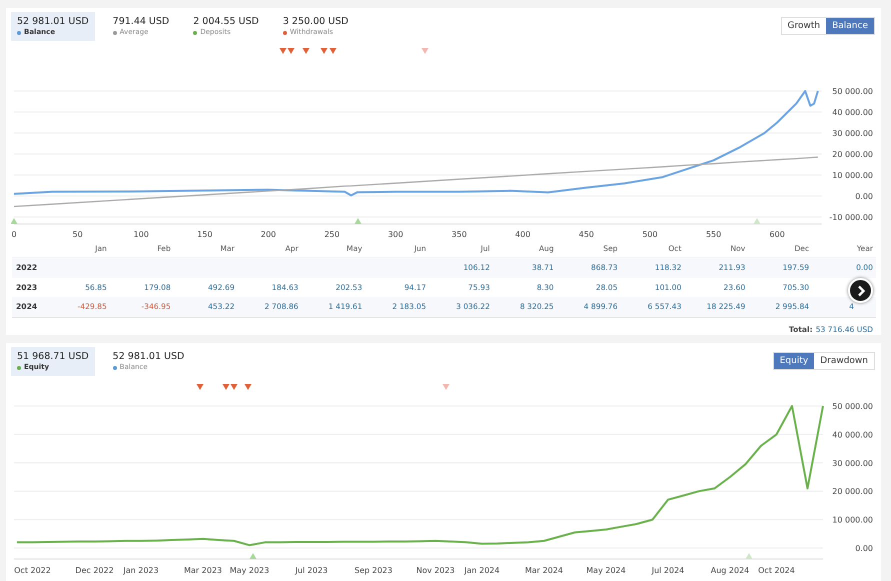 This screenshot has height=581, width=891. I want to click on view-toggle: Balance, so click(850, 26).